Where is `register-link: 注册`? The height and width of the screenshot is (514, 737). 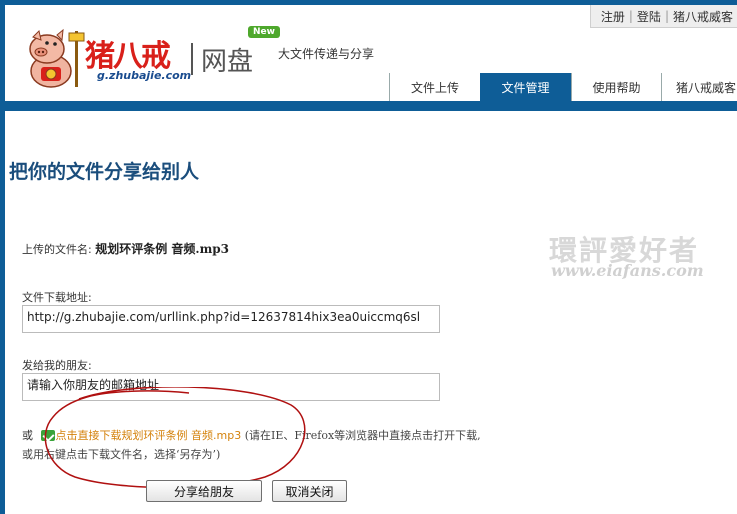
register-link: 注册 is located at coordinates (613, 16).